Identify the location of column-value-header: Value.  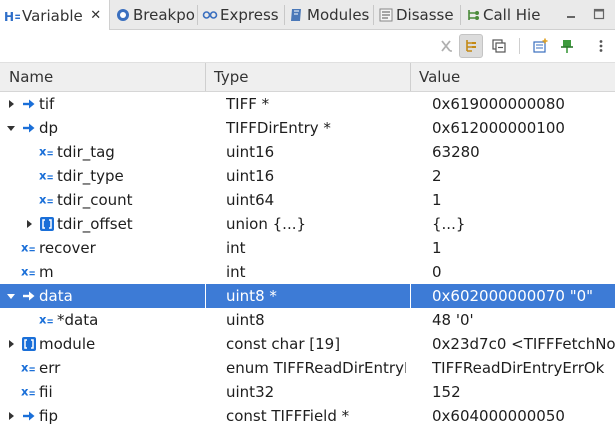
(439, 77).